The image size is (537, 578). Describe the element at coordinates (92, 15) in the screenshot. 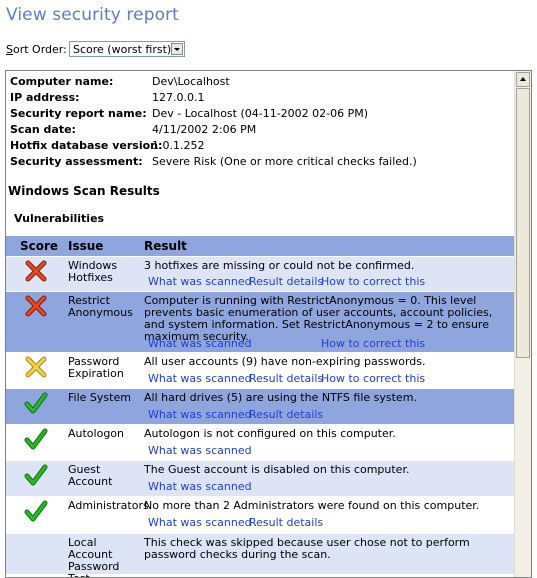

I see `page-title: View security report` at that location.